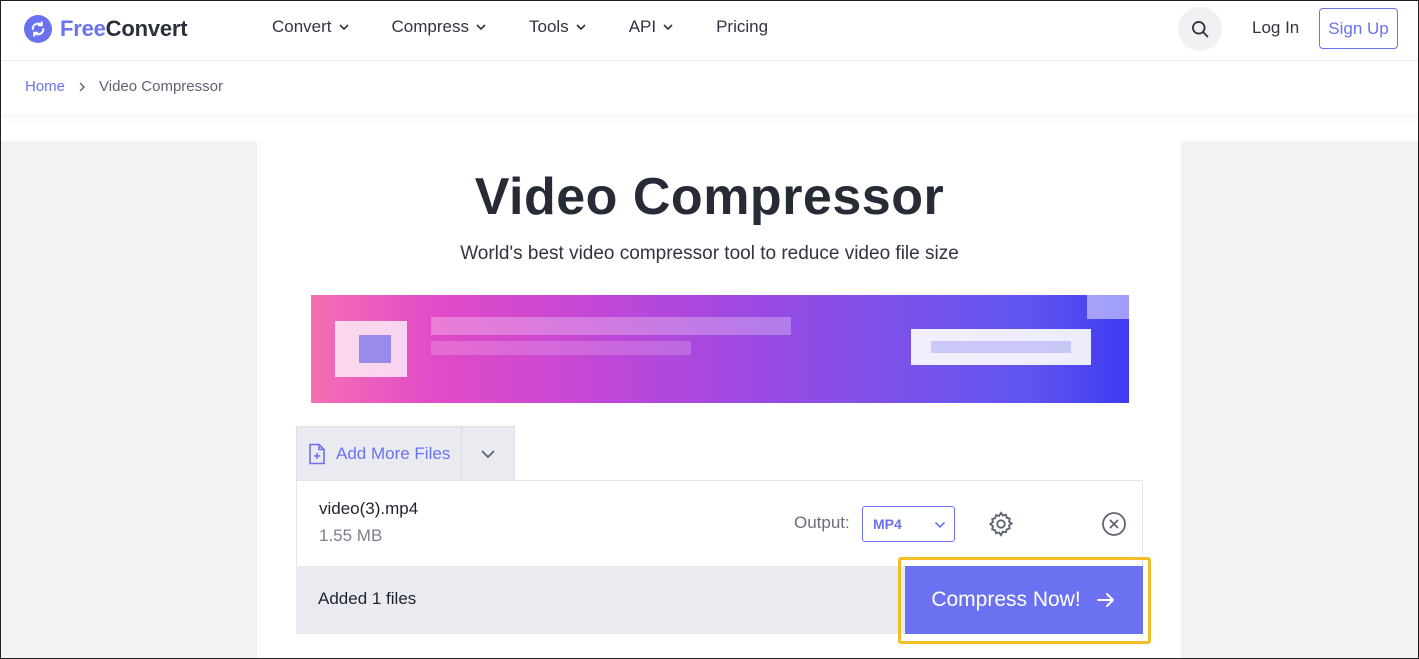 The height and width of the screenshot is (659, 1419). Describe the element at coordinates (908, 524) in the screenshot. I see `output-format-select: MP4` at that location.